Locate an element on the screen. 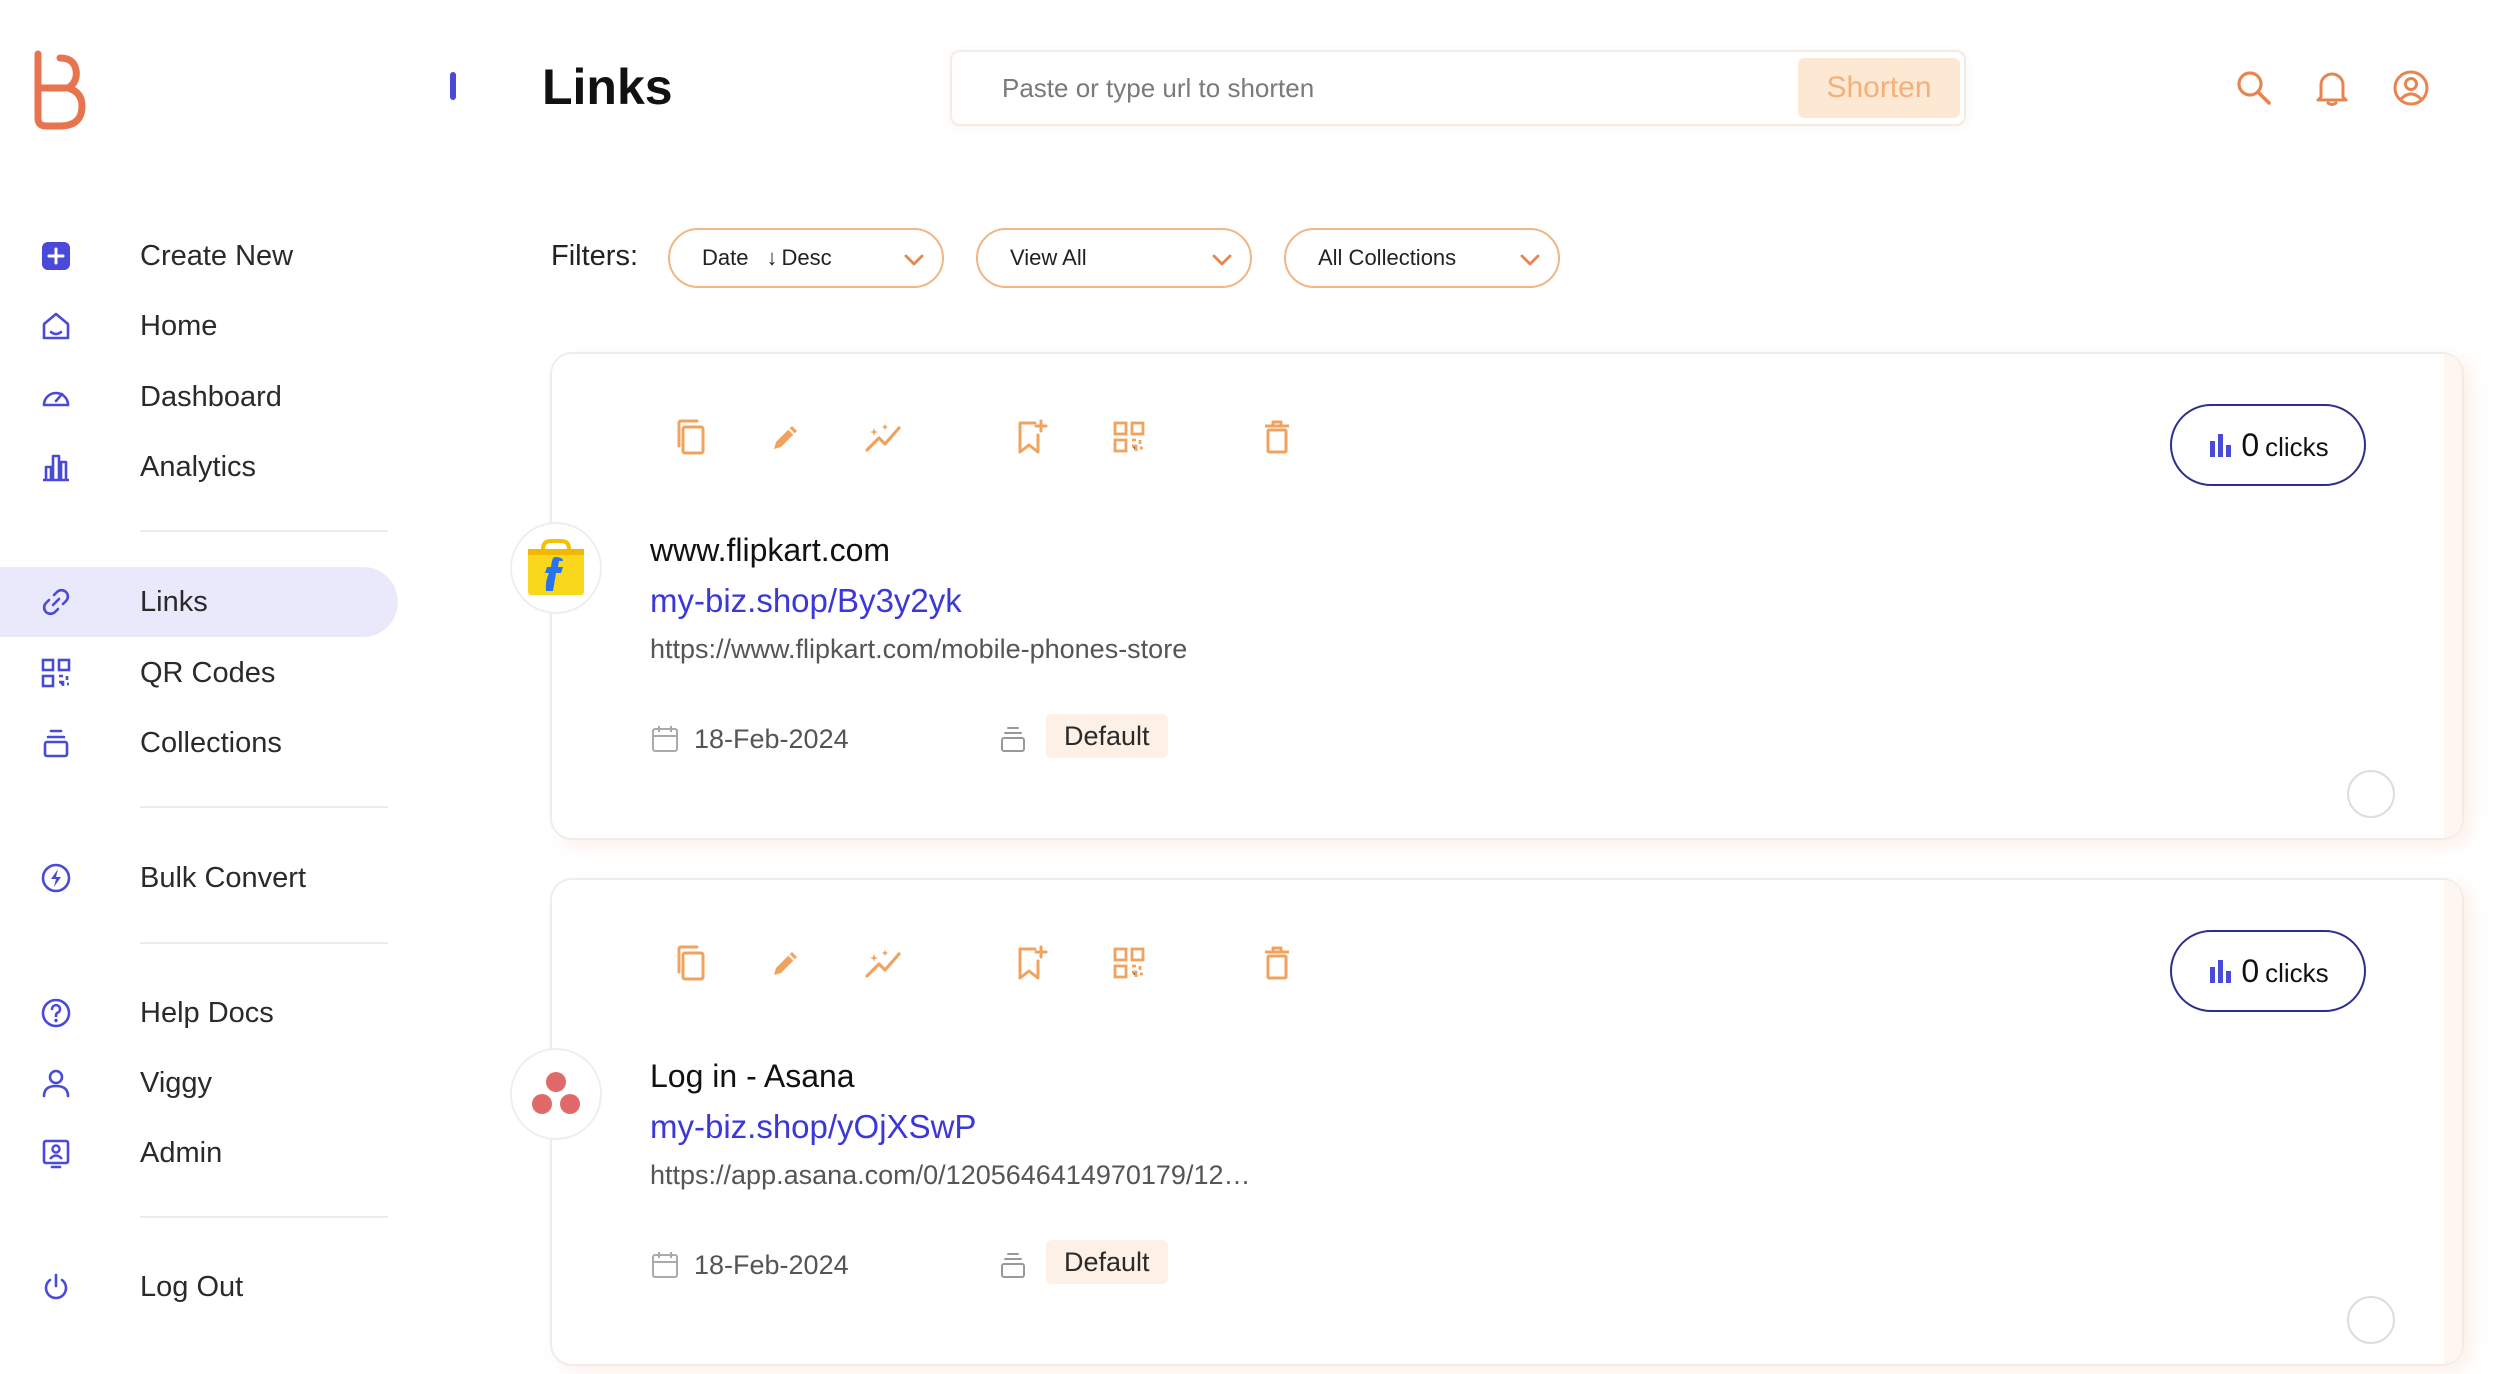 This screenshot has height=1374, width=2510. sidebar-item-home: Home is located at coordinates (199, 326).